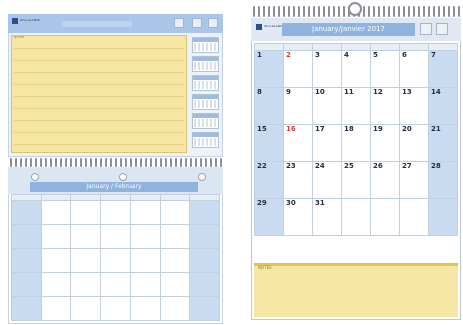 Image resolution: width=463 pixels, height=325 pixels. Describe the element at coordinates (269, 69) in the screenshot. I see `day-cell: 1` at that location.